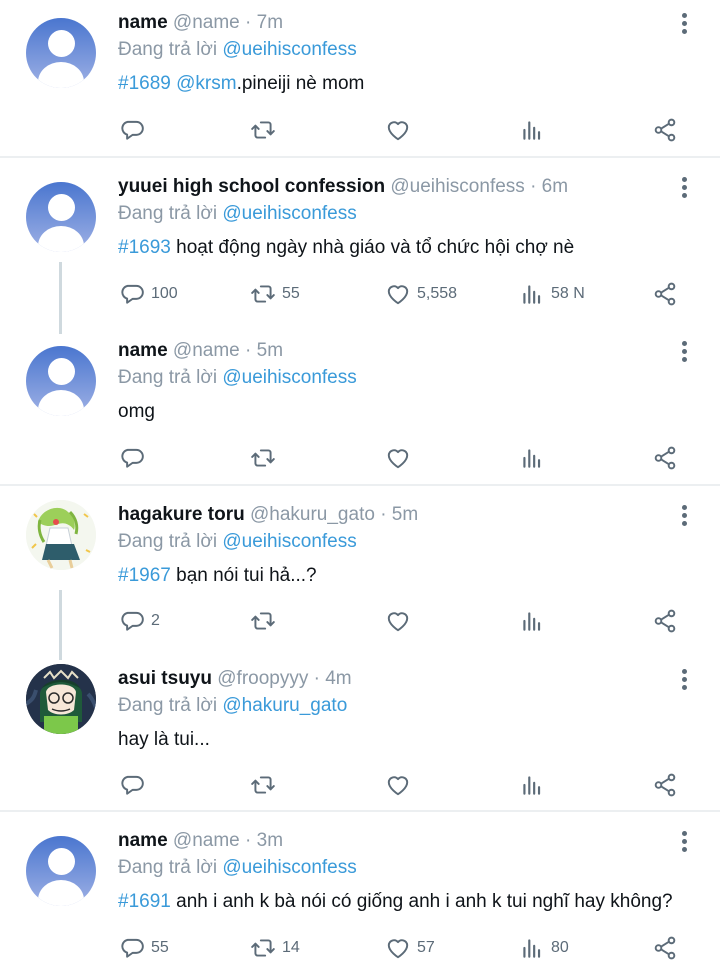  I want to click on hashtag-link: #1689, so click(144, 83).